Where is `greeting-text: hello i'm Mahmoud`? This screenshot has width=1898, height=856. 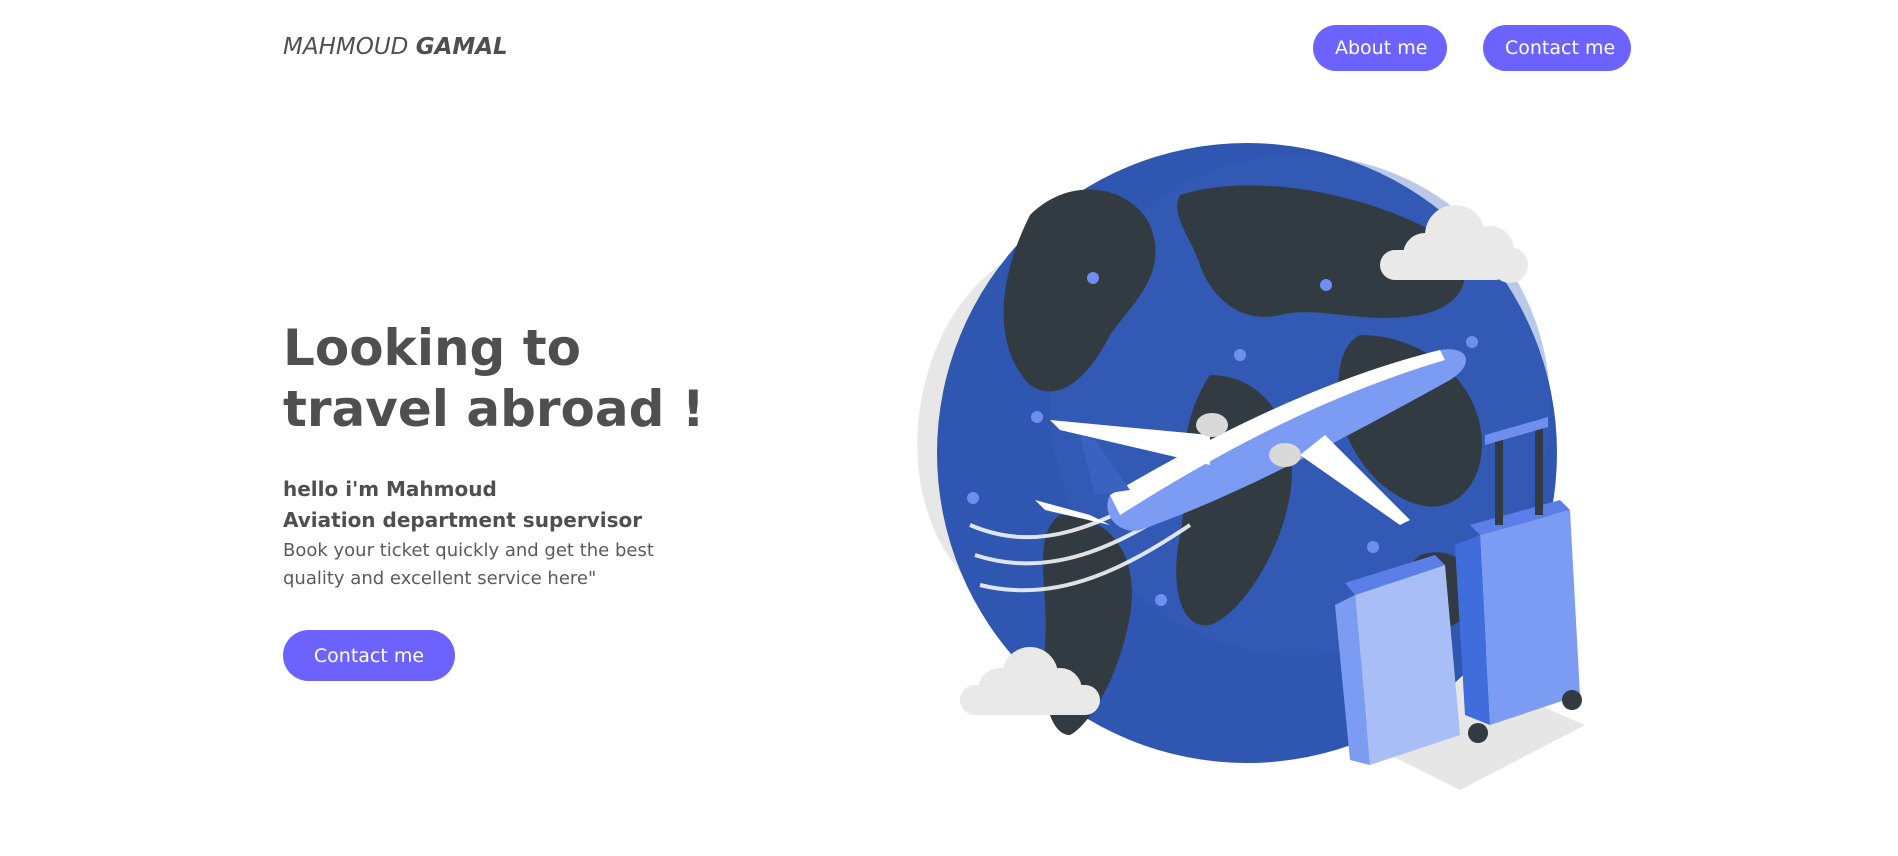 greeting-text: hello i'm Mahmoud is located at coordinates (390, 489).